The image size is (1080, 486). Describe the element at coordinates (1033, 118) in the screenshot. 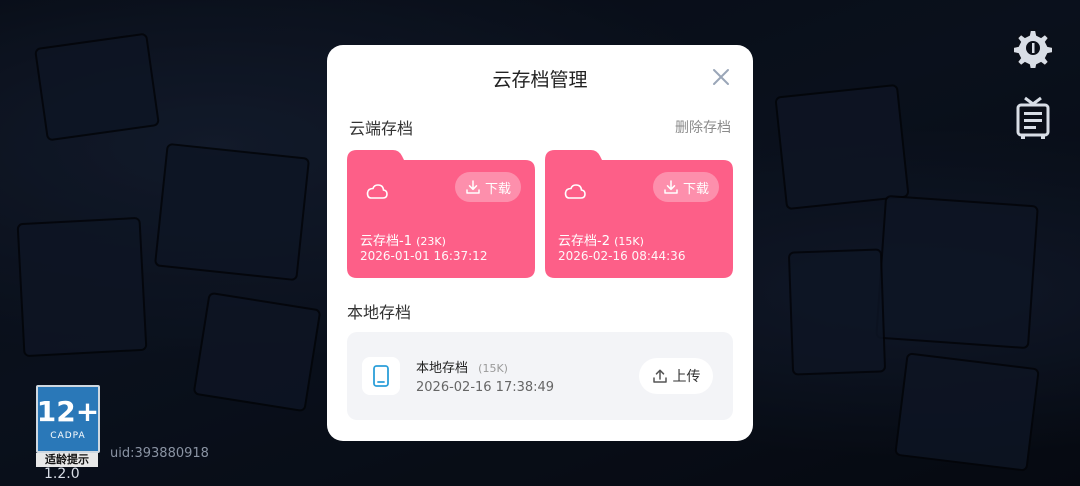

I see `board-icon` at that location.